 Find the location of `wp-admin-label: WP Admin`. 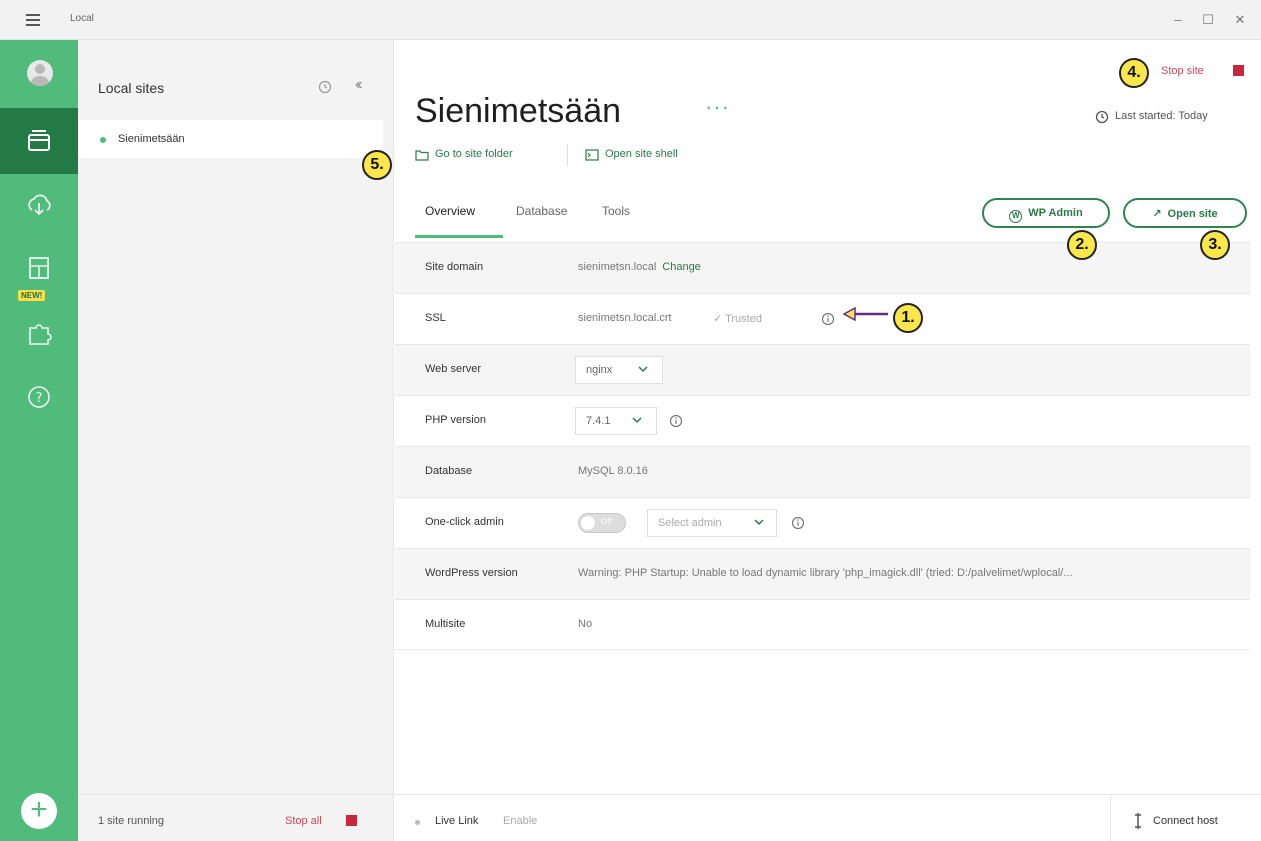

wp-admin-label: WP Admin is located at coordinates (1055, 213).